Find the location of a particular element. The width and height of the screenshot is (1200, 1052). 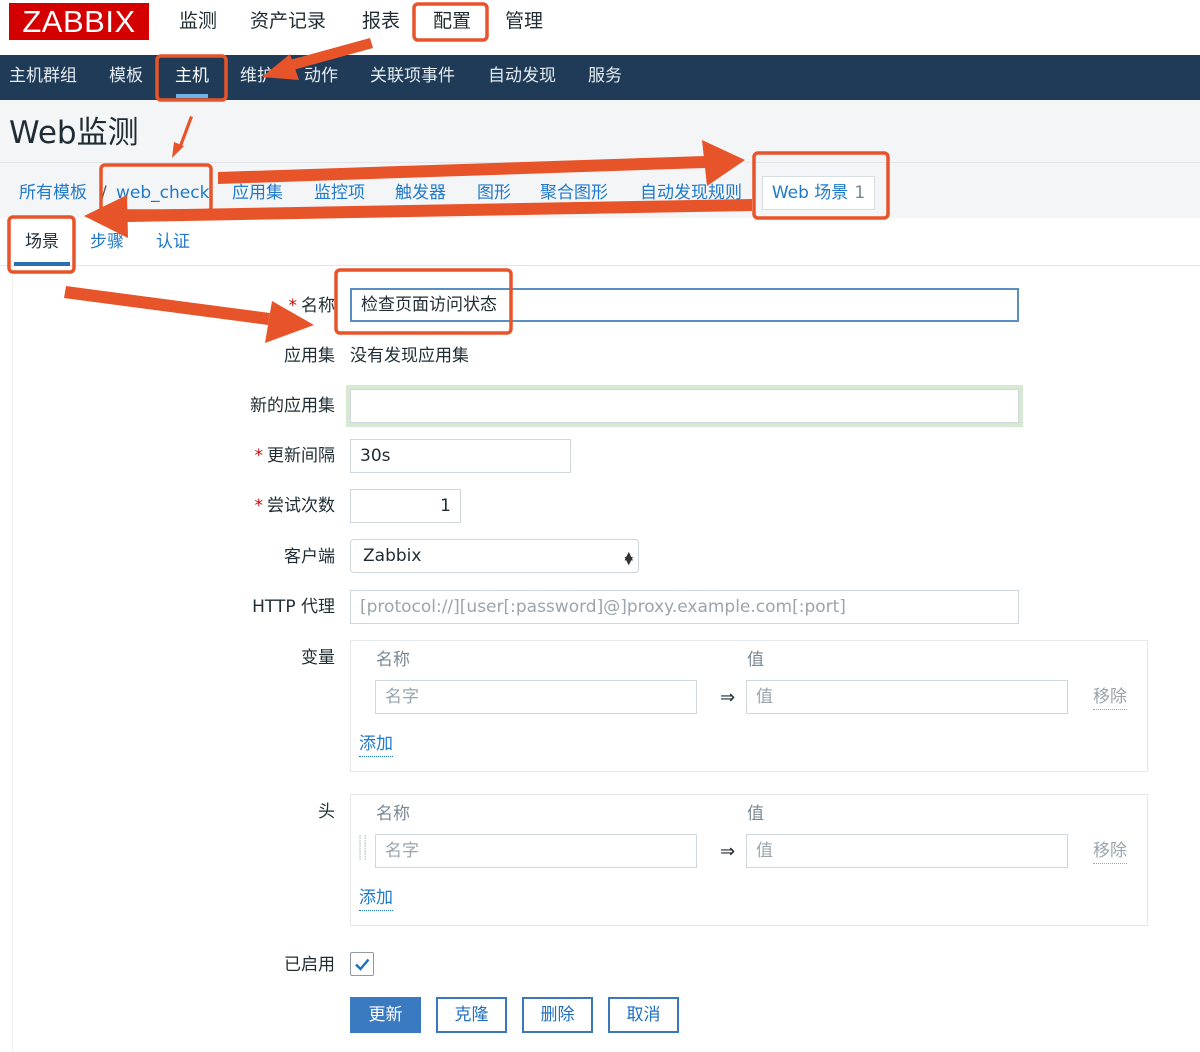

update-button: 更新 is located at coordinates (385, 1015).